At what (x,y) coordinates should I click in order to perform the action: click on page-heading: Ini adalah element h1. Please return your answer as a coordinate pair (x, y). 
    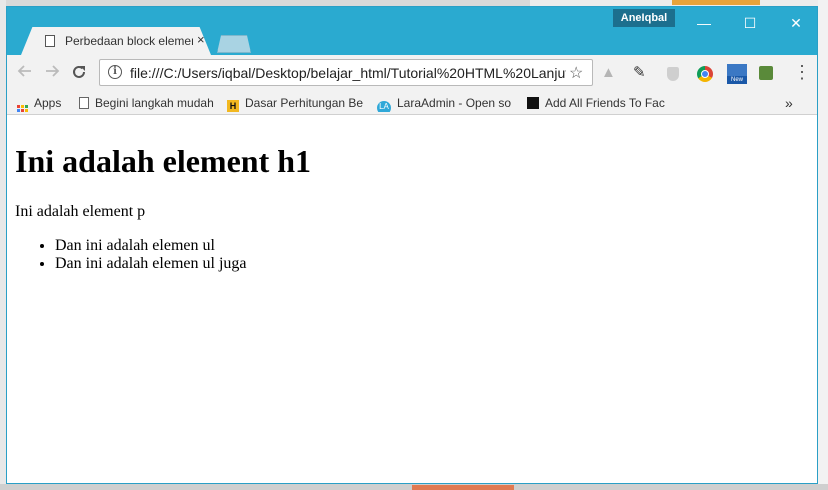
    Looking at the image, I should click on (163, 161).